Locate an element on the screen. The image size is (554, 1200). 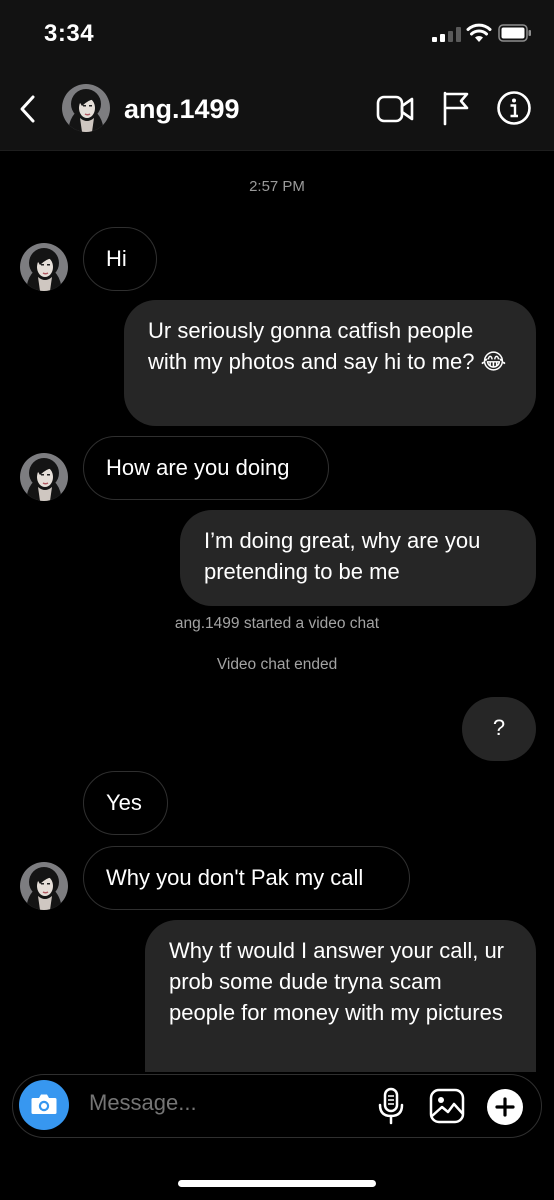
home-indicator is located at coordinates (277, 1183).